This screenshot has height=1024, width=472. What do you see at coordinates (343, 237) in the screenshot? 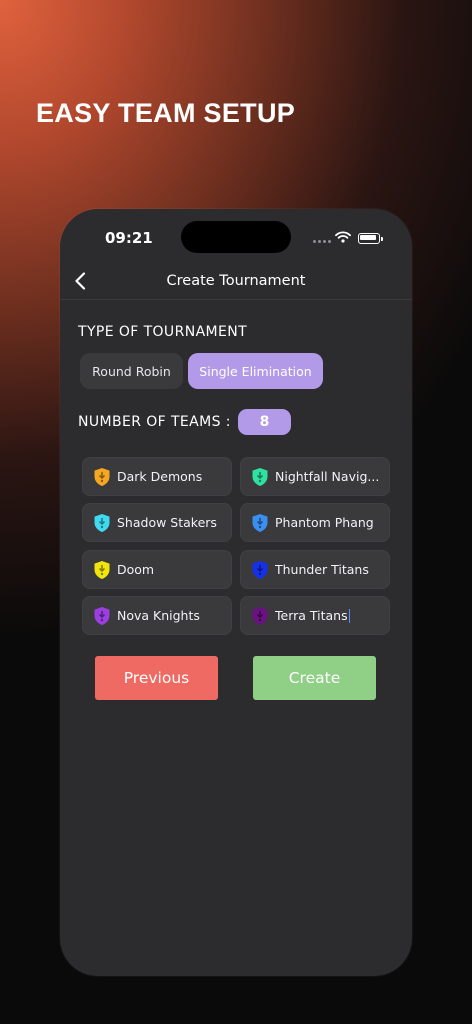
I see `wifi-icon` at bounding box center [343, 237].